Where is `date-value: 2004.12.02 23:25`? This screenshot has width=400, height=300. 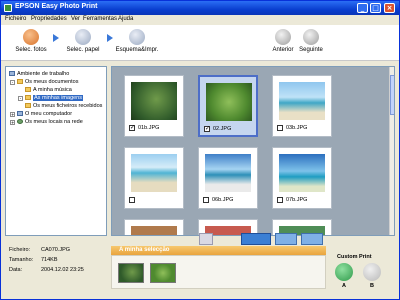
date-value: 2004.12.02 23:25 is located at coordinates (62, 270).